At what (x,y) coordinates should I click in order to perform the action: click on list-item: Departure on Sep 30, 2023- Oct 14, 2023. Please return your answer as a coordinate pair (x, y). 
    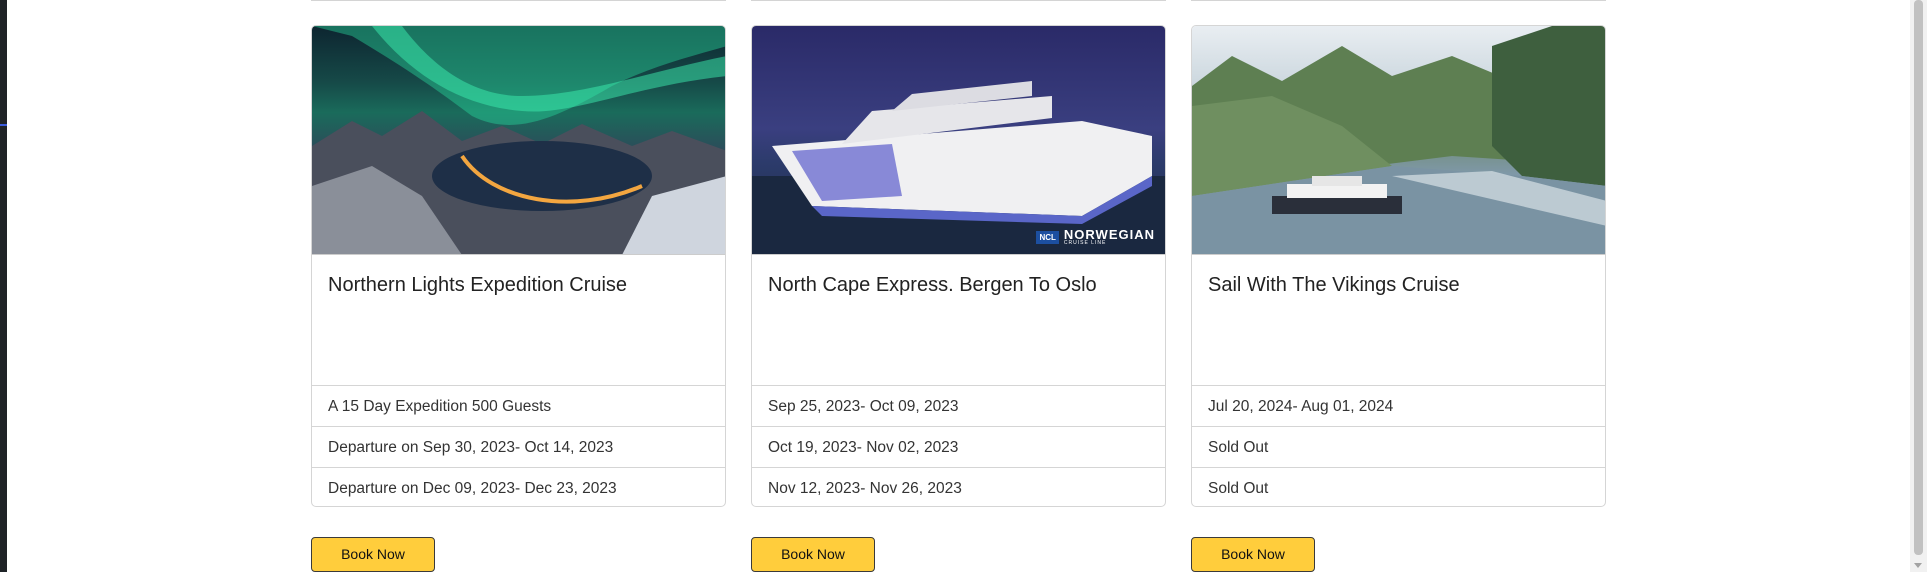
    Looking at the image, I should click on (518, 447).